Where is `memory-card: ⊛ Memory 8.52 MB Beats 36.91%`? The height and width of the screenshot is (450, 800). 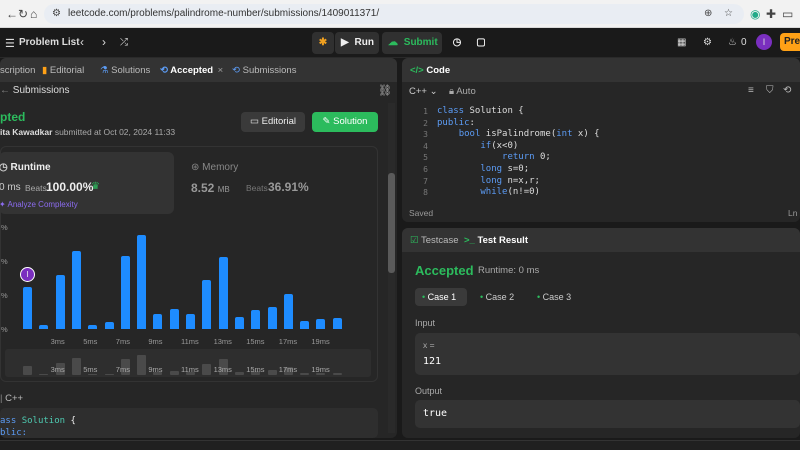
memory-card: ⊛ Memory 8.52 MB Beats 36.91% is located at coordinates (281, 183).